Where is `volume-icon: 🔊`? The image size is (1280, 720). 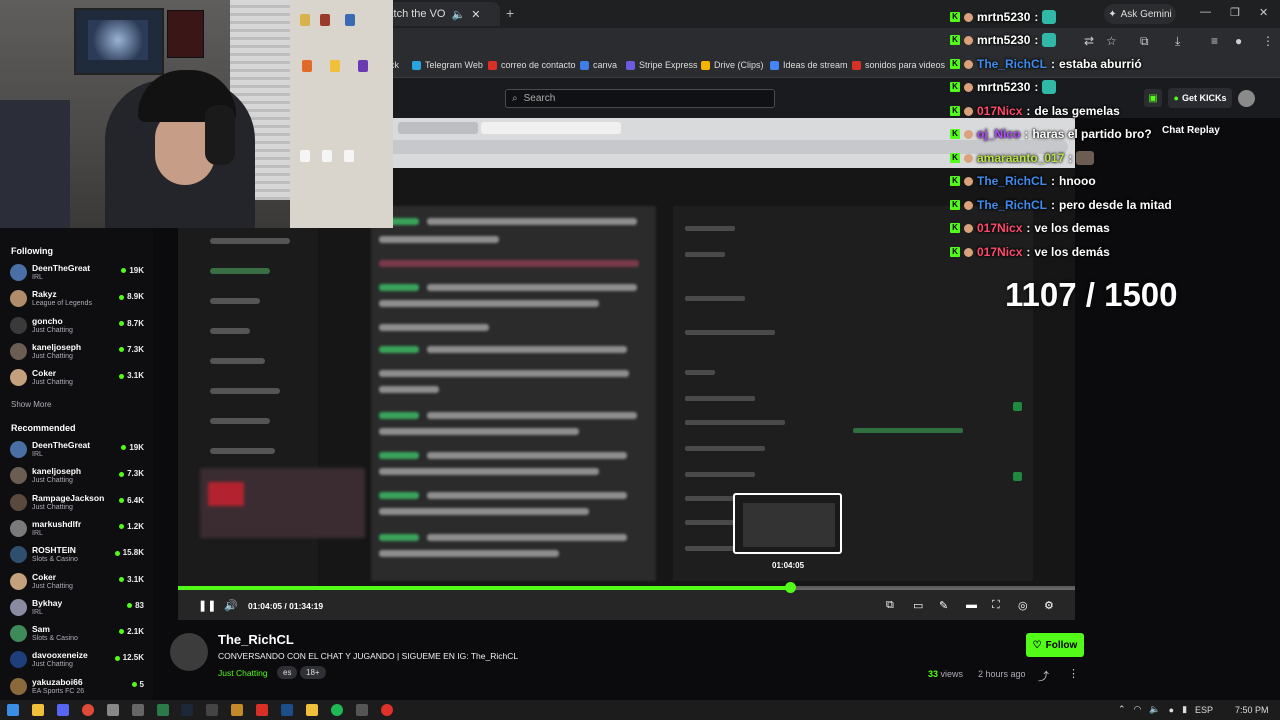 volume-icon: 🔊 is located at coordinates (231, 605).